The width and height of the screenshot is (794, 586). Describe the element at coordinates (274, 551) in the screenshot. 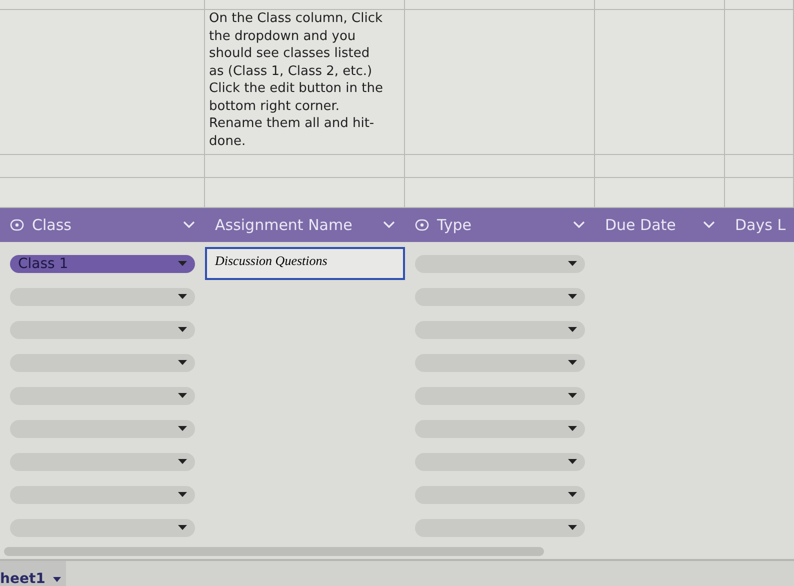

I see `scrollbar` at that location.